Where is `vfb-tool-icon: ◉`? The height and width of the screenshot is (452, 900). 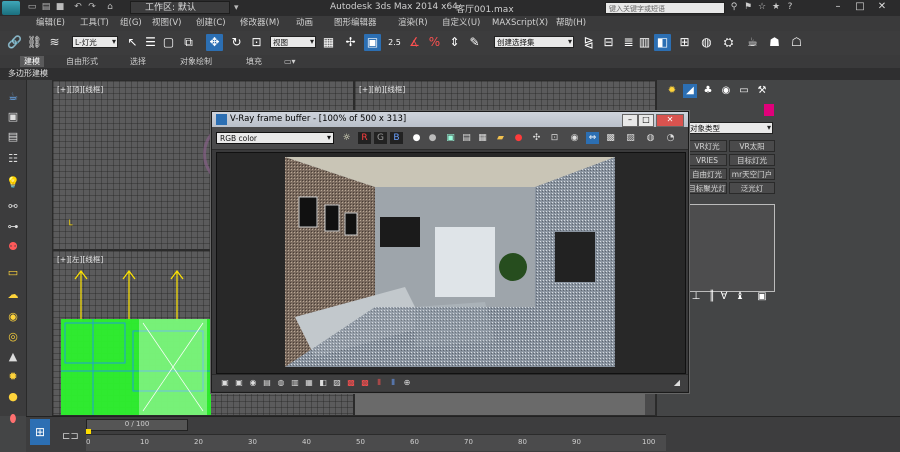 vfb-tool-icon: ◉ is located at coordinates (253, 383).